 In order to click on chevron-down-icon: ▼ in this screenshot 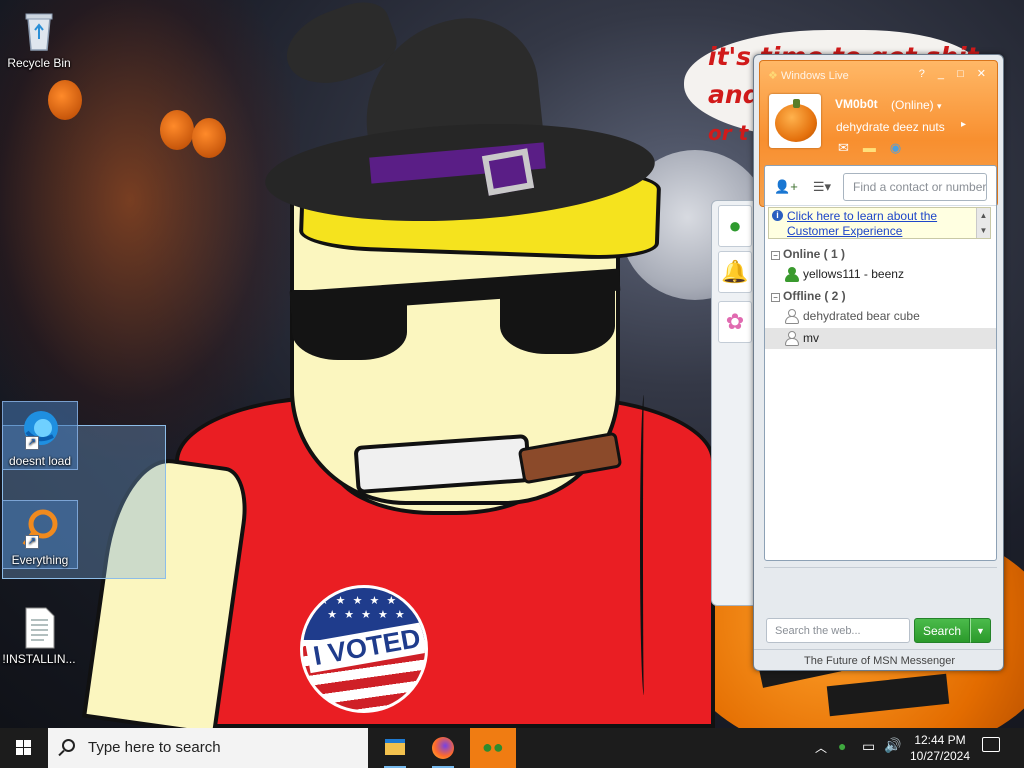, I will do `click(980, 631)`.